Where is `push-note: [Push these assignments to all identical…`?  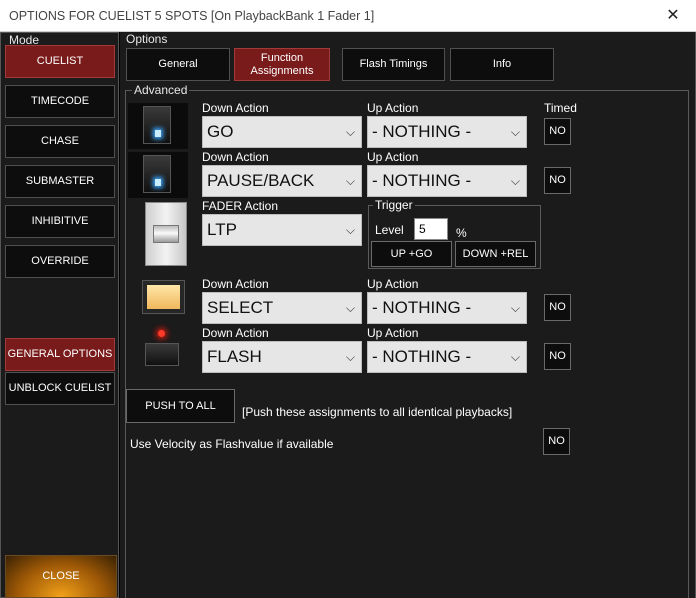 push-note: [Push these assignments to all identical… is located at coordinates (377, 412).